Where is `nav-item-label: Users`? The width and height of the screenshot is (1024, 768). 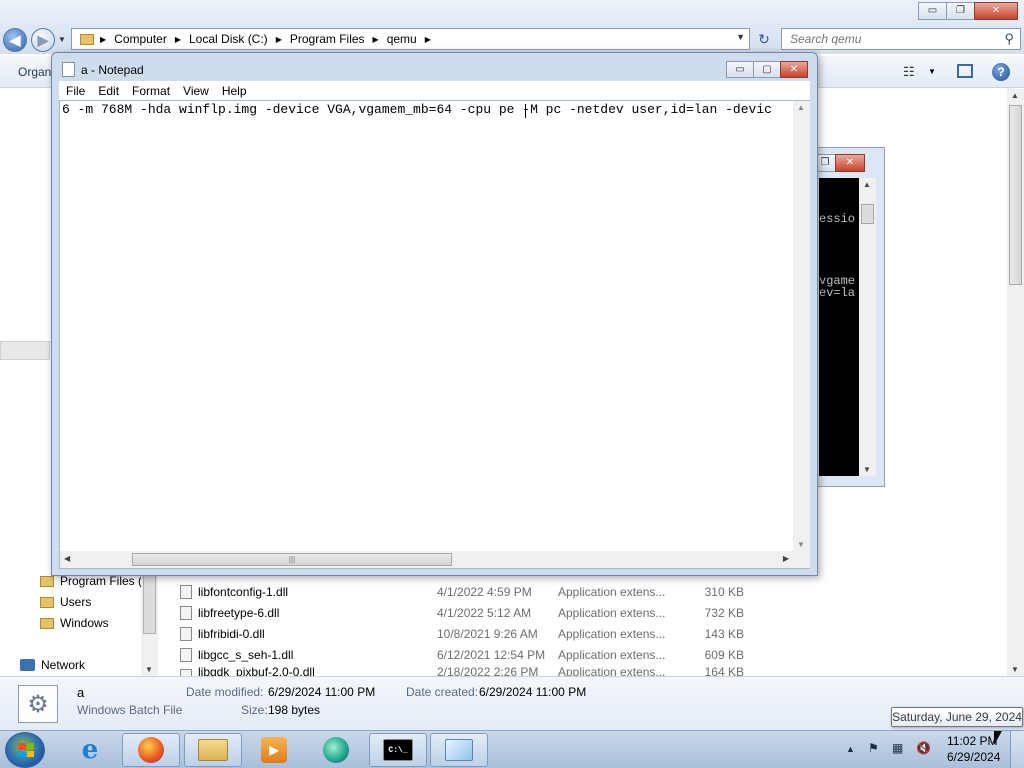
nav-item-label: Users is located at coordinates (76, 602).